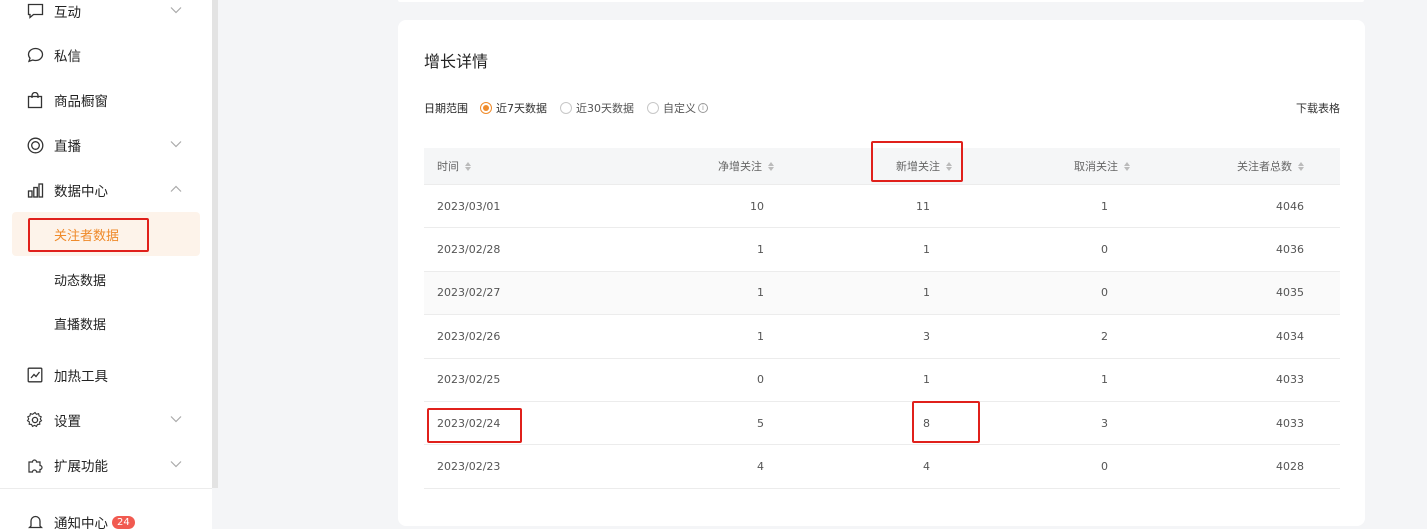 The width and height of the screenshot is (1427, 529). I want to click on header-label: 取消关注, so click(1096, 166).